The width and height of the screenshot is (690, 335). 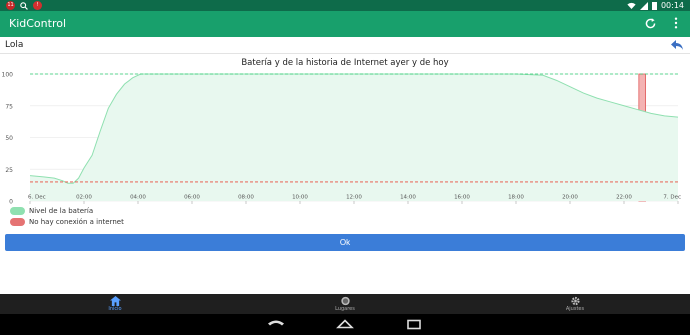 I want to click on y-tick-label: 50, so click(x=9, y=138).